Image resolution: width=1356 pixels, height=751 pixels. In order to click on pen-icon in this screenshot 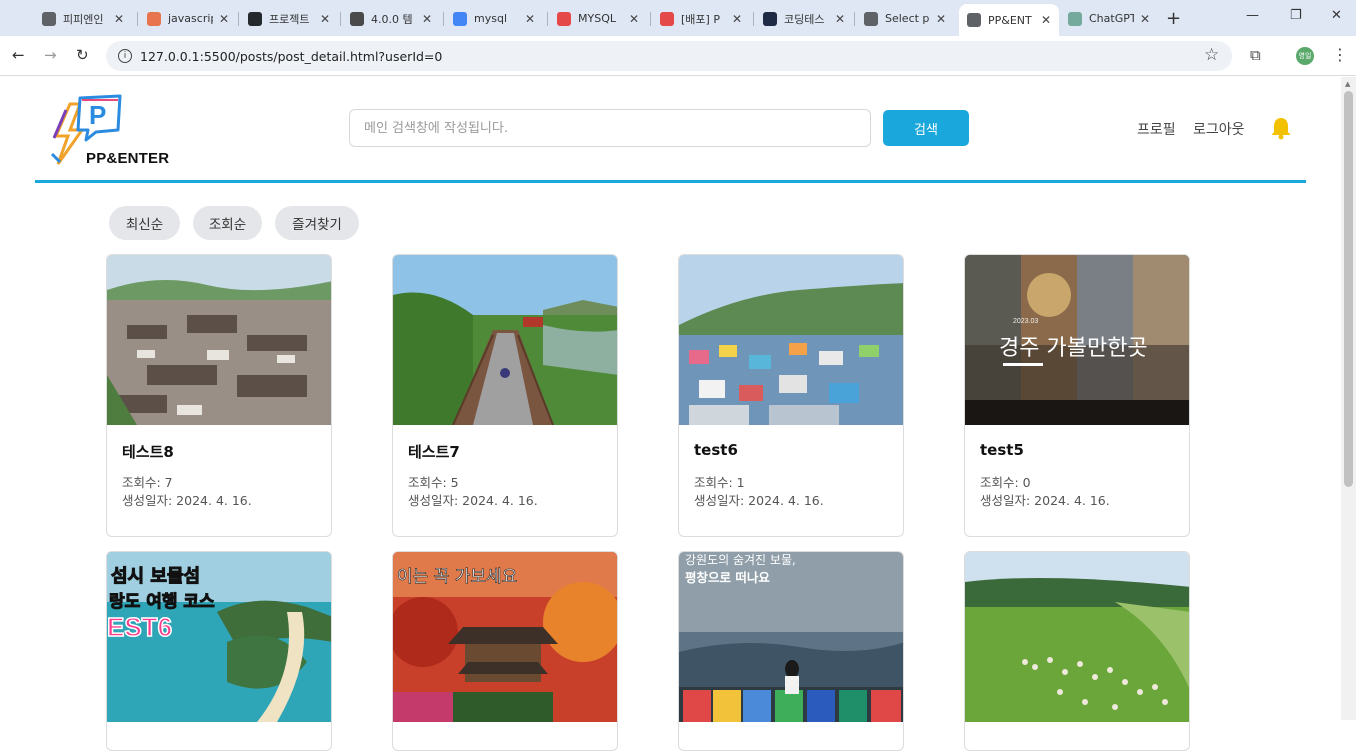, I will do `click(154, 18)`.